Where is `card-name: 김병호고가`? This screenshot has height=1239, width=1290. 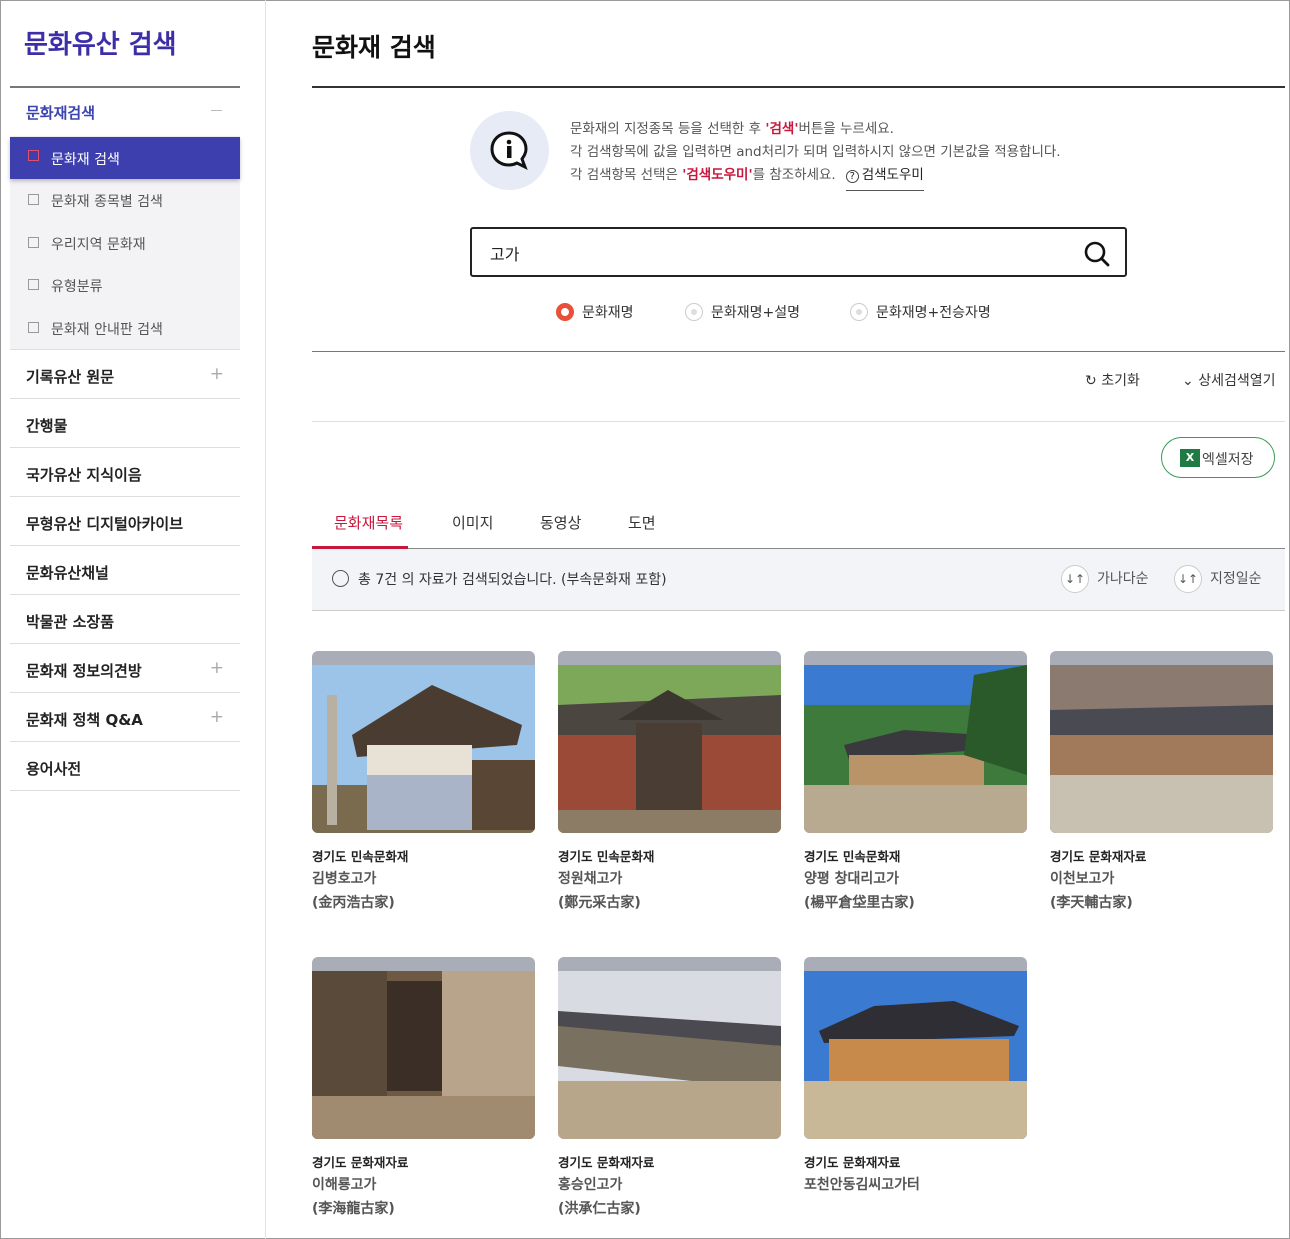 card-name: 김병호고가 is located at coordinates (344, 878).